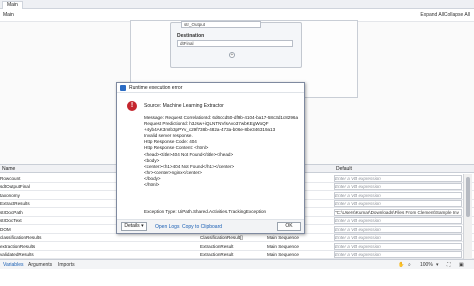 This screenshot has width=474, height=286. I want to click on dialog-title-bar: Runtime execution error, so click(210, 88).